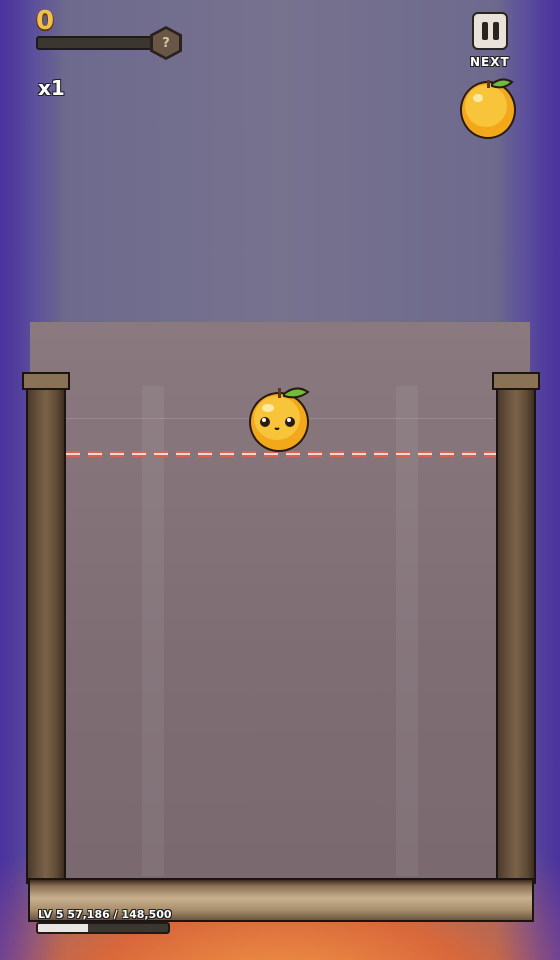 This screenshot has width=560, height=960. What do you see at coordinates (45, 21) in the screenshot?
I see `score-counter: 0` at bounding box center [45, 21].